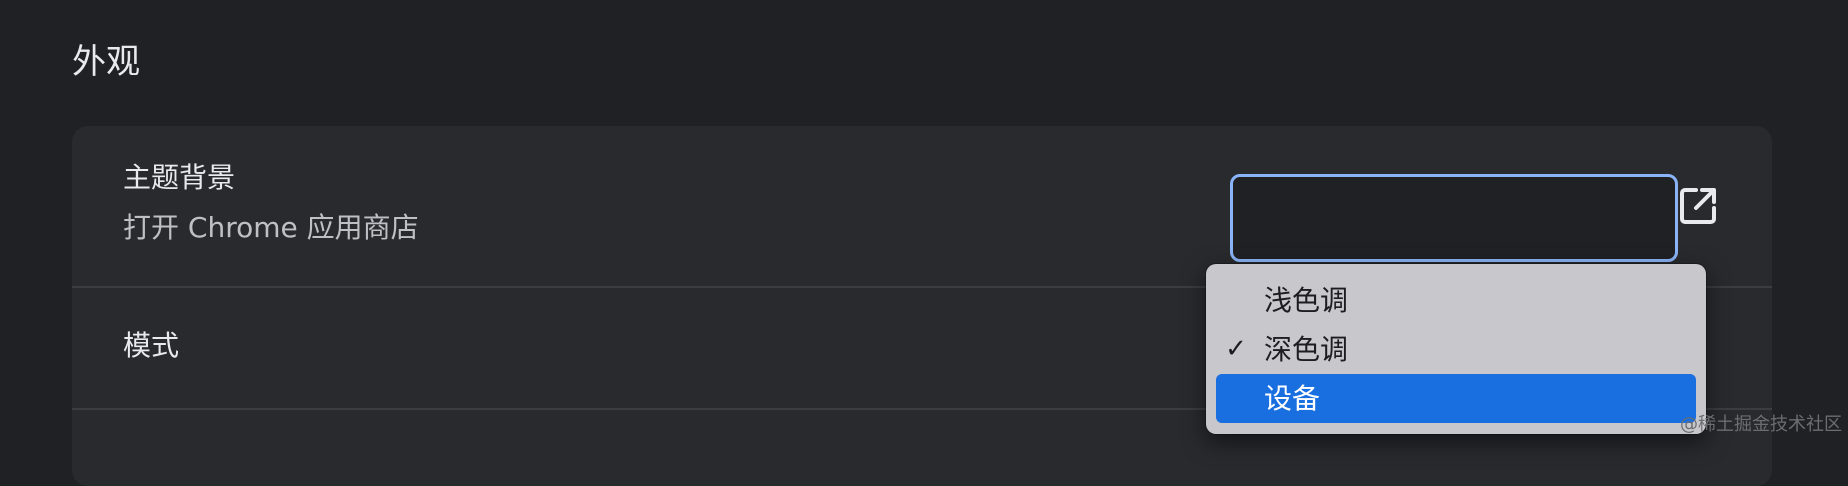 The image size is (1848, 486). I want to click on watermark: @稀土掘金技术社区, so click(1761, 424).